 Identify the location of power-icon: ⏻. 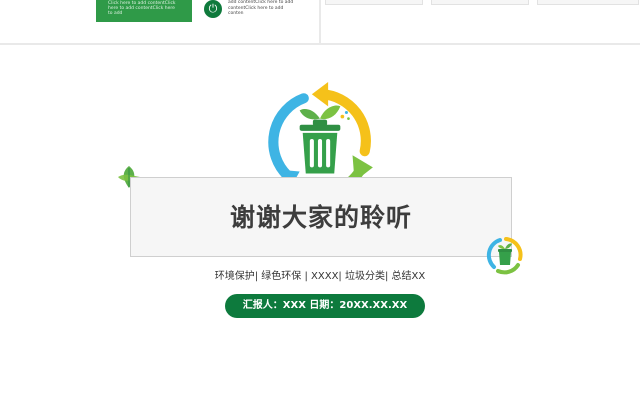
(213, 9).